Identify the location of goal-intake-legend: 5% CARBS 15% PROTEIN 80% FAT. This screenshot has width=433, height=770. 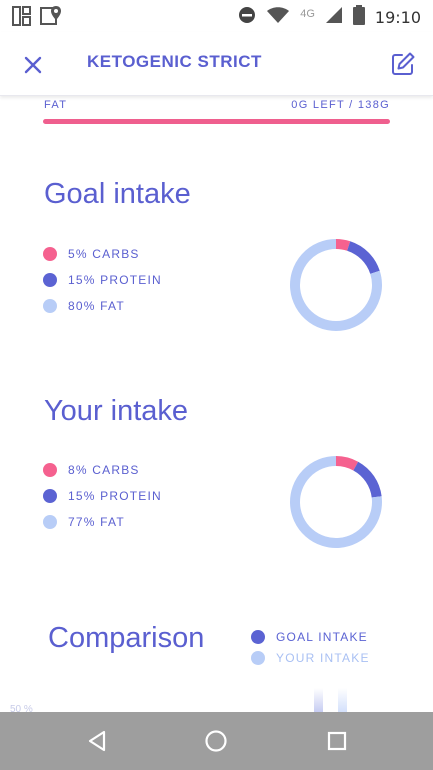
(102, 280).